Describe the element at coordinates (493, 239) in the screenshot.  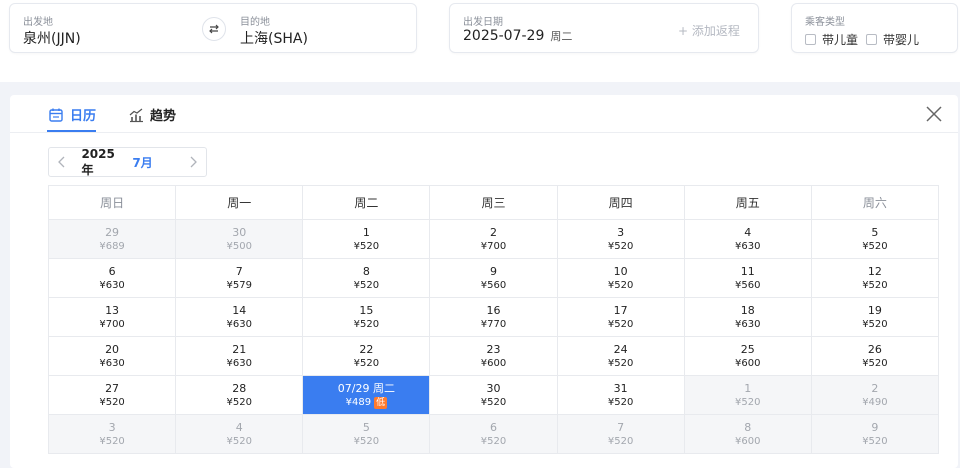
I see `calendar-day-cell: 2 ¥700` at that location.